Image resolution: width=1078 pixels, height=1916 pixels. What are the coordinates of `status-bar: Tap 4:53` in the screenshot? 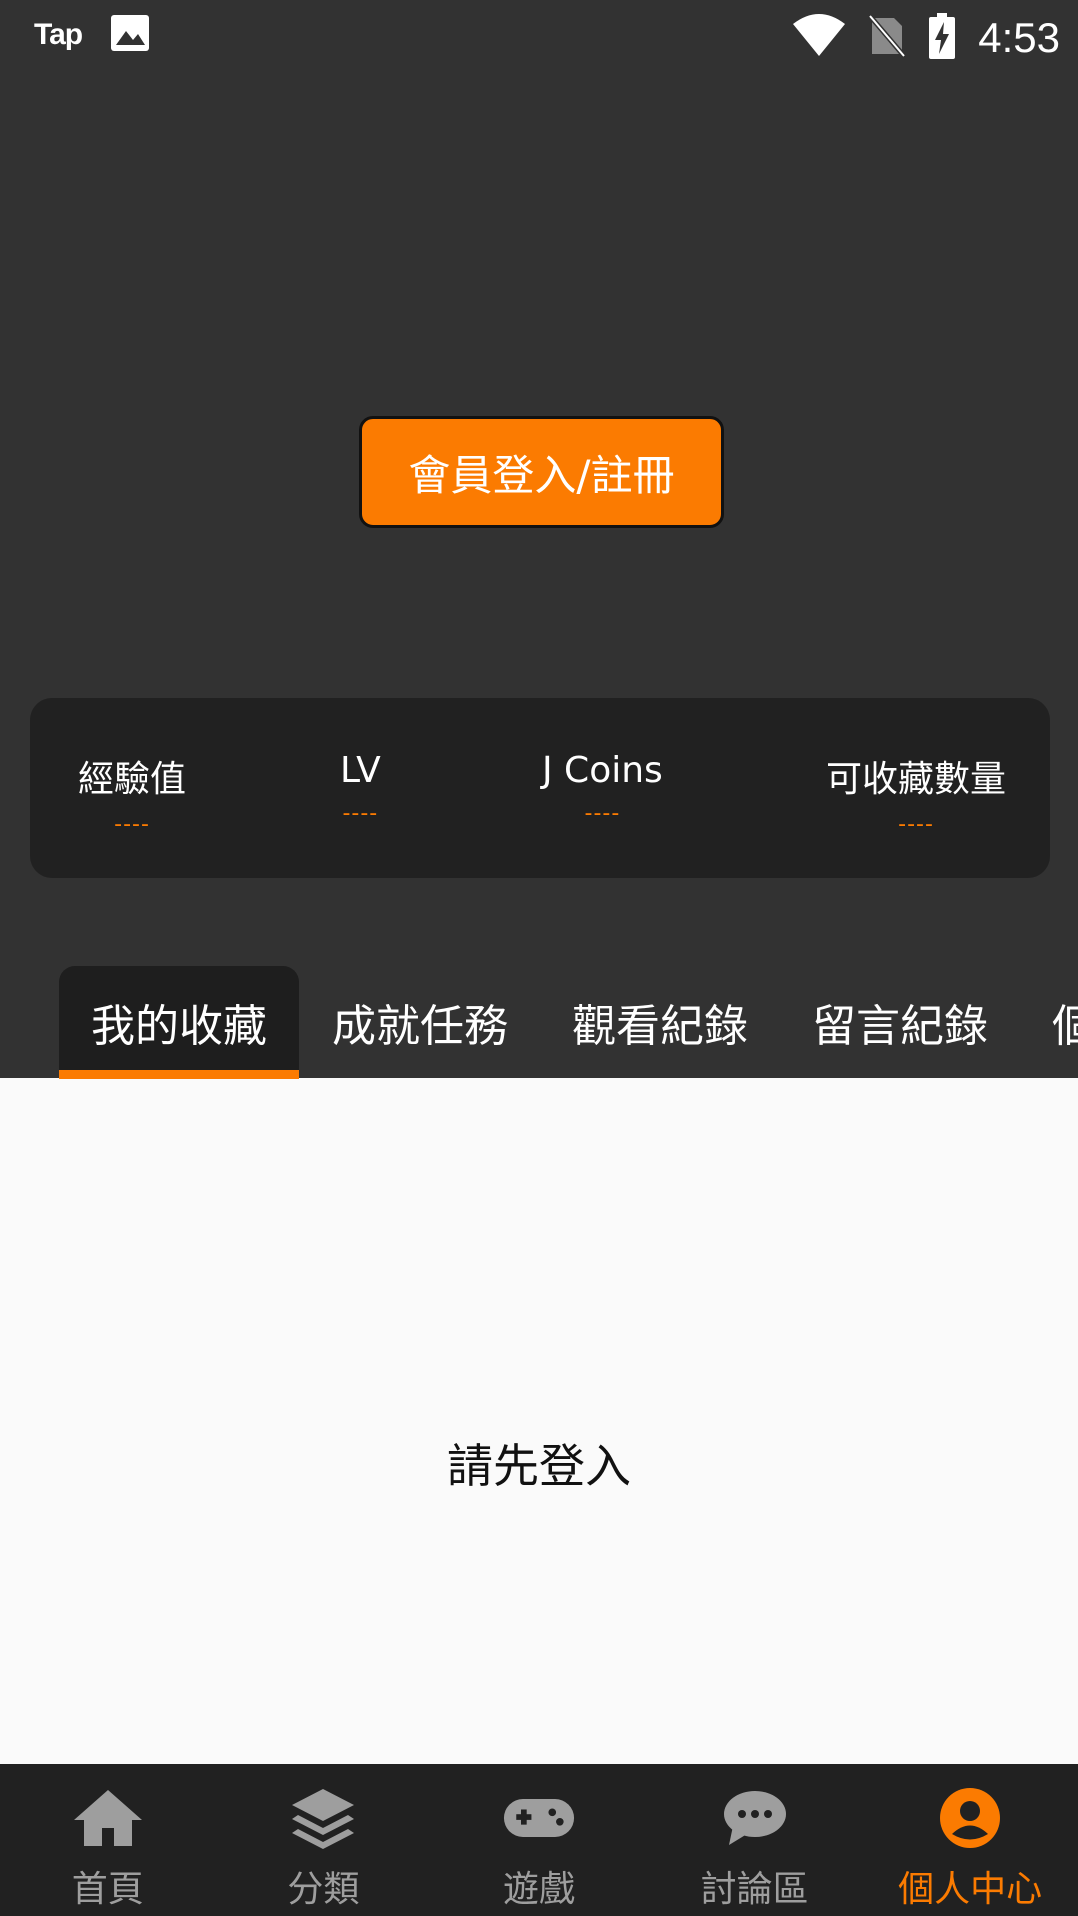 It's located at (539, 39).